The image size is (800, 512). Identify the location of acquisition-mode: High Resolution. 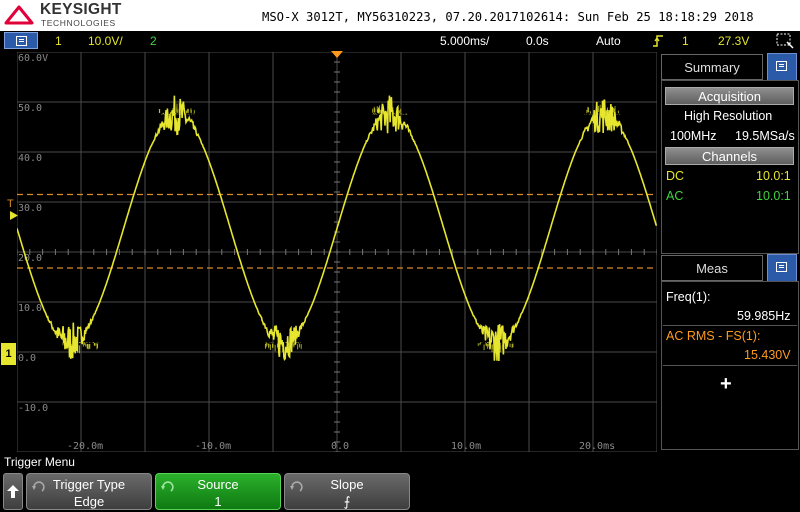
(728, 116).